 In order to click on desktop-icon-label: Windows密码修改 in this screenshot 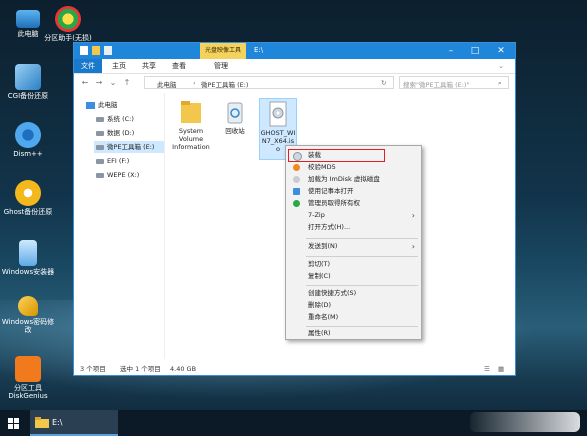, I will do `click(28, 326)`.